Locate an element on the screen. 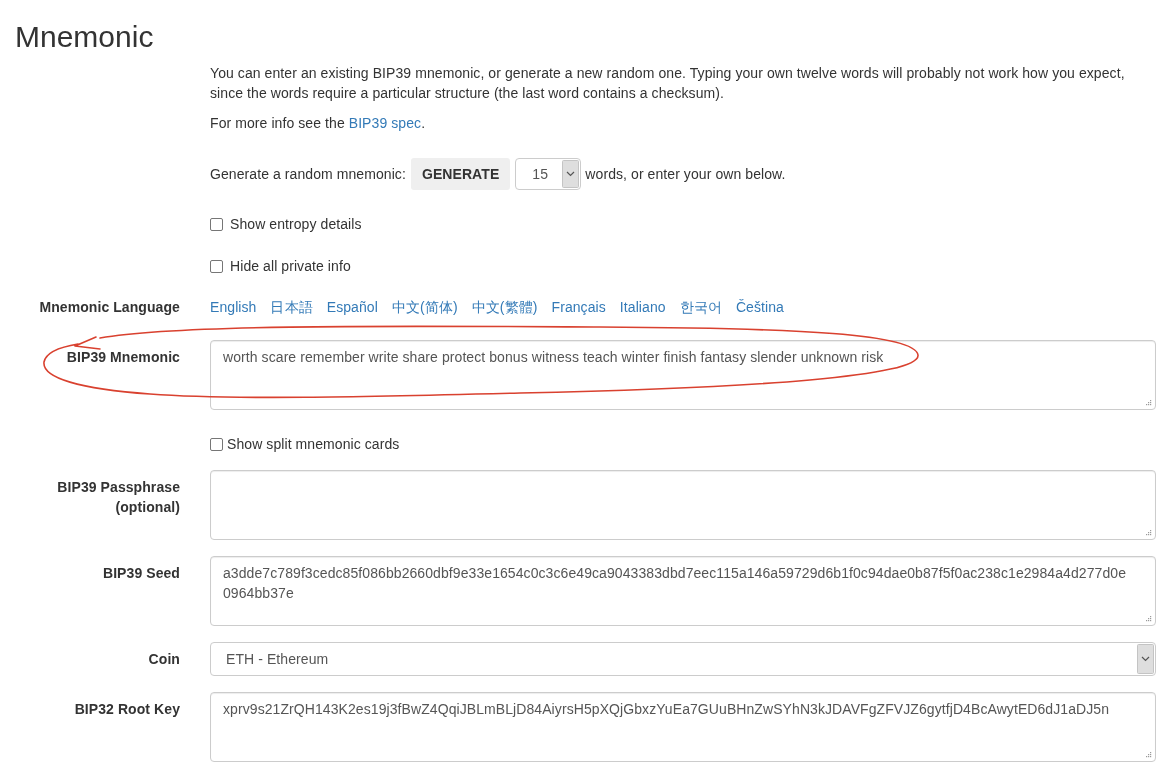 This screenshot has height=777, width=1170. text-area: worth scare remember write share protect bonus witness teach winter finish fantasy slender unknown risk is located at coordinates (683, 375).